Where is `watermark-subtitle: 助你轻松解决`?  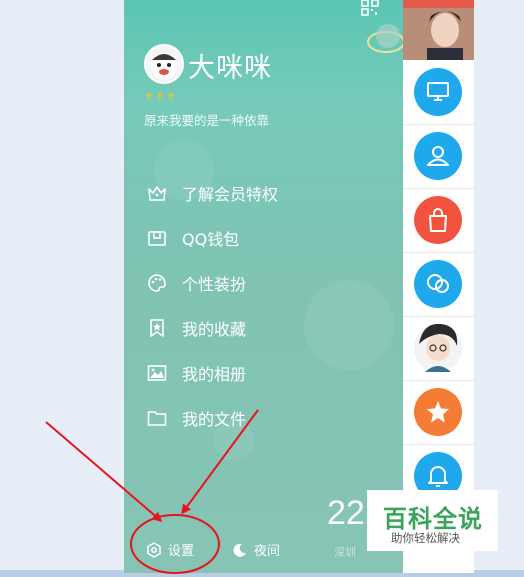
watermark-subtitle: 助你轻松解决 is located at coordinates (425, 538).